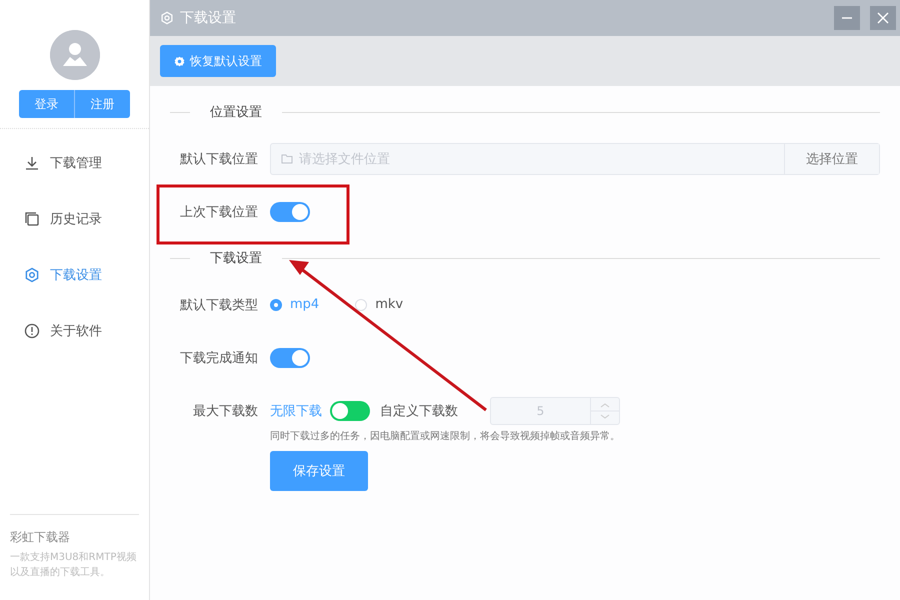 Image resolution: width=900 pixels, height=600 pixels. I want to click on download-icon, so click(32, 163).